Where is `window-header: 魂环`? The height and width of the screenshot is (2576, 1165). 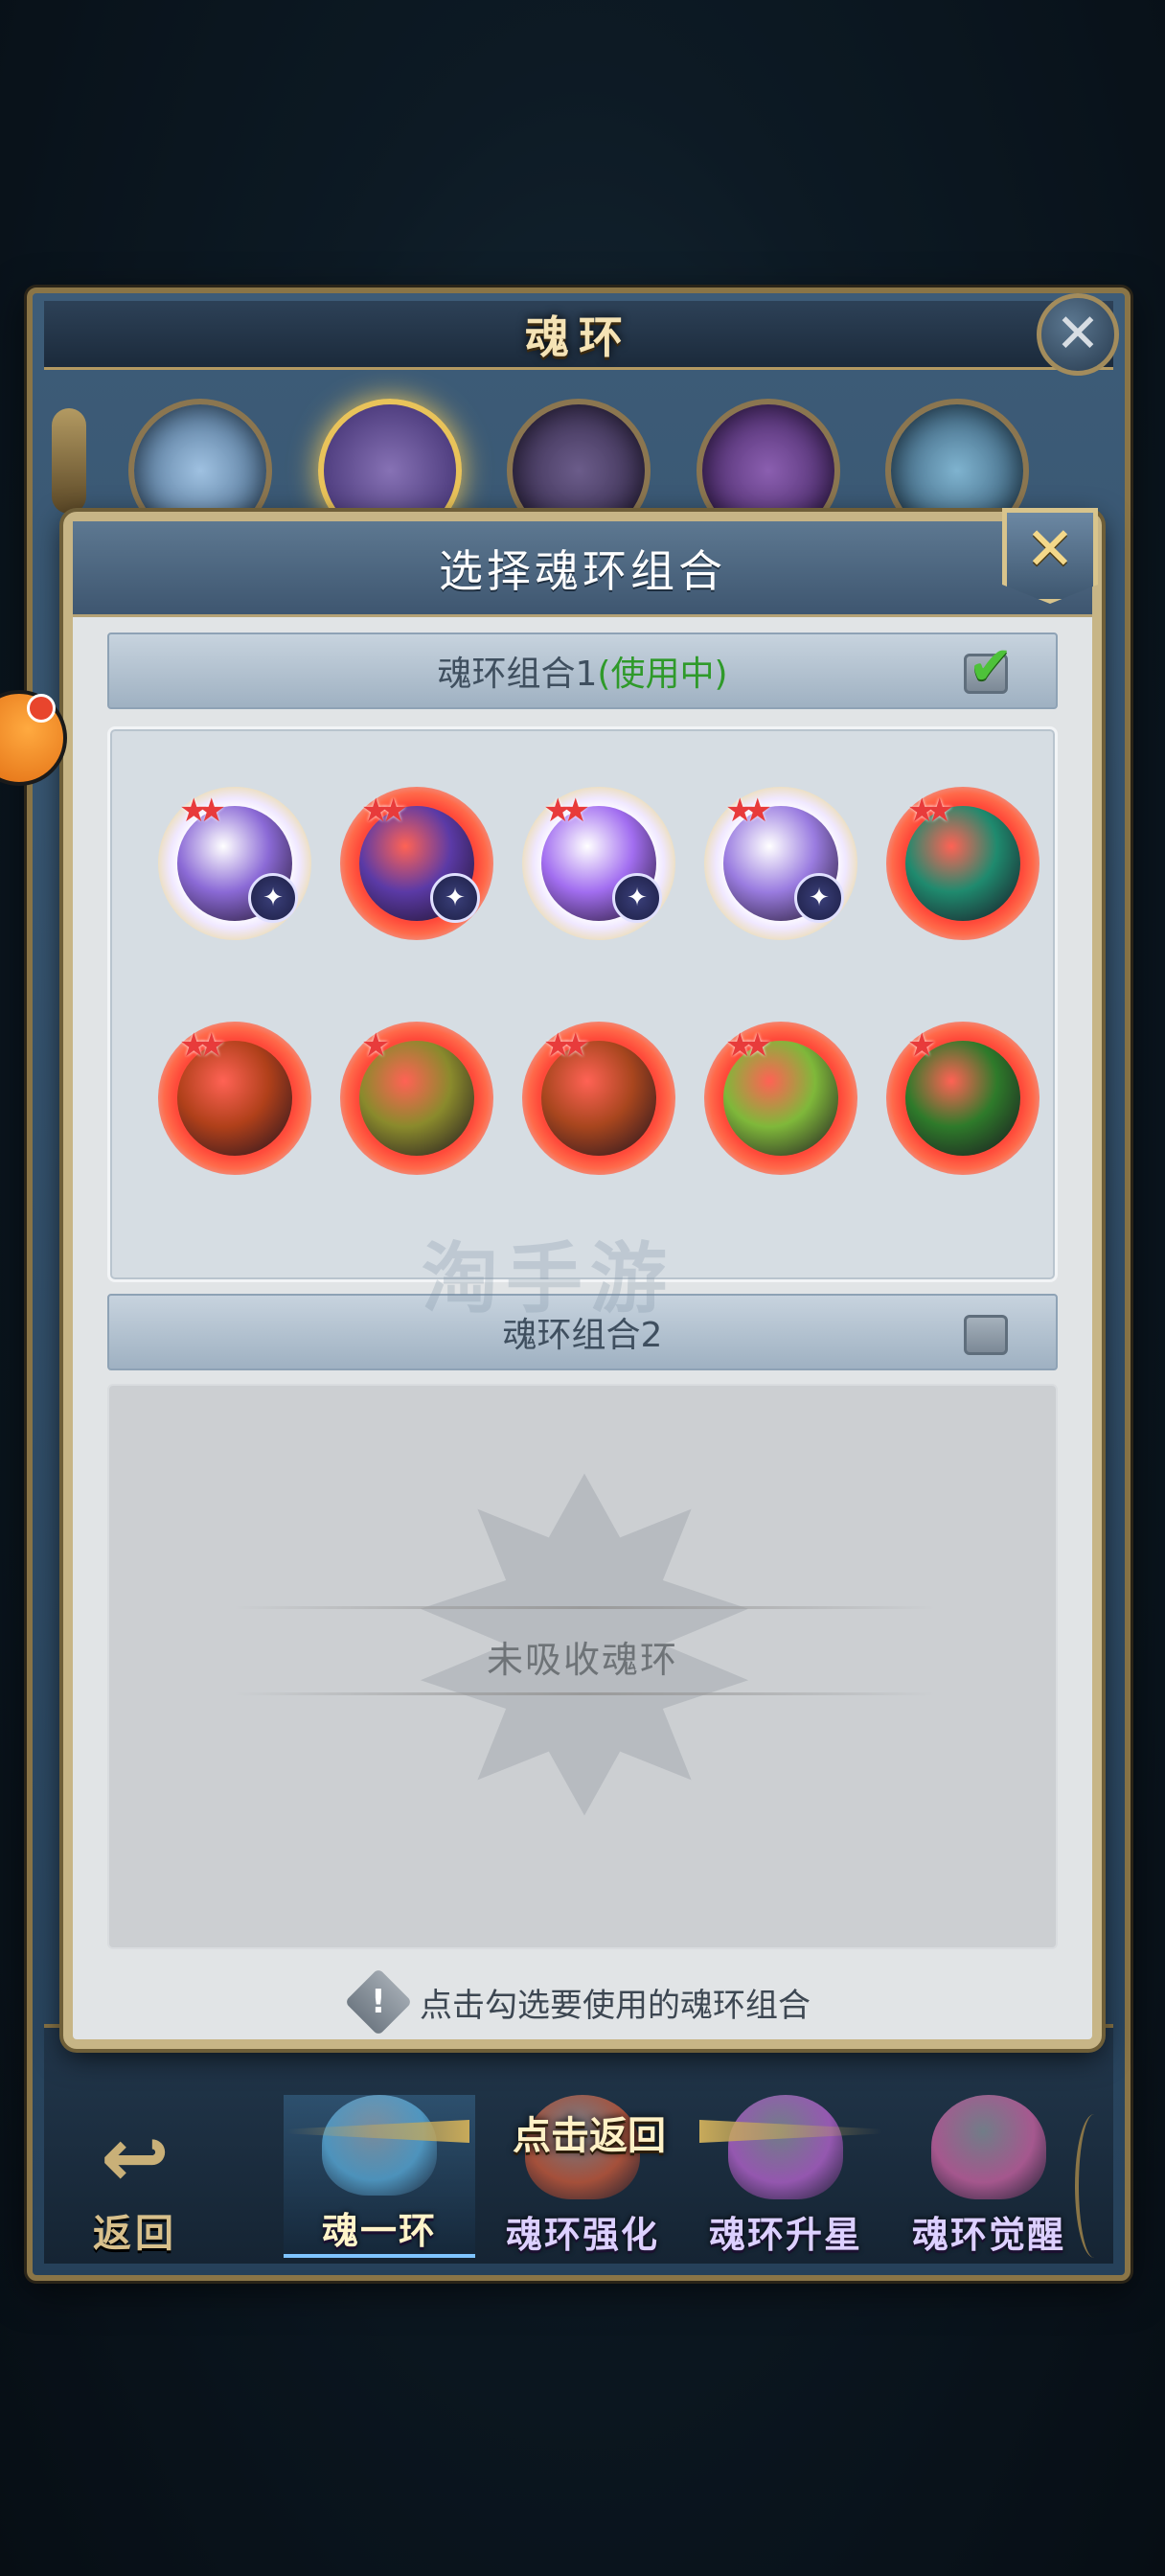 window-header: 魂环 is located at coordinates (578, 335).